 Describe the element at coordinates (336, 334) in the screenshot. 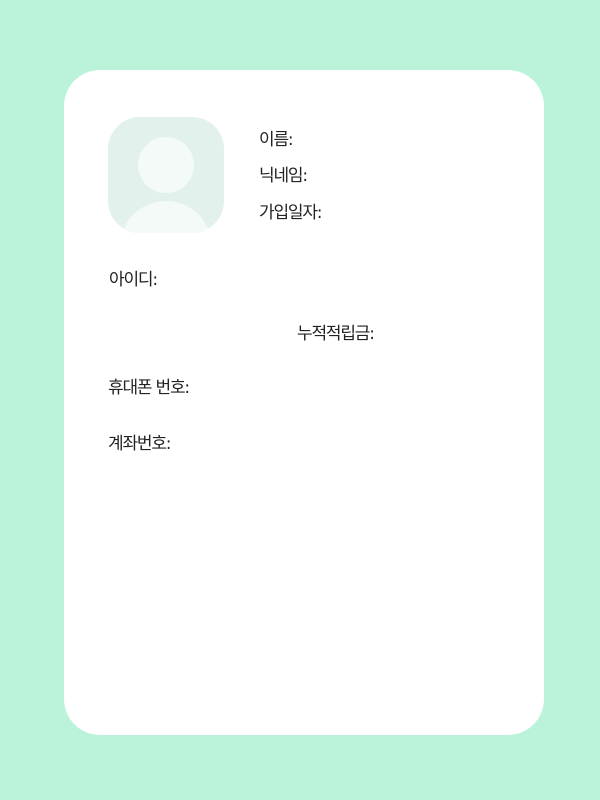

I see `accumulated-points-label: 누적적립금:` at that location.